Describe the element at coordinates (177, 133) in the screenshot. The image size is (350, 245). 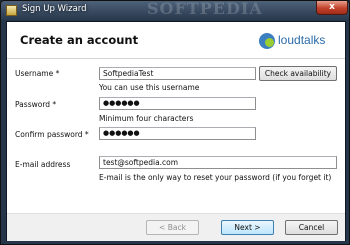
I see `confirm-password-input: ●●●●●●` at that location.